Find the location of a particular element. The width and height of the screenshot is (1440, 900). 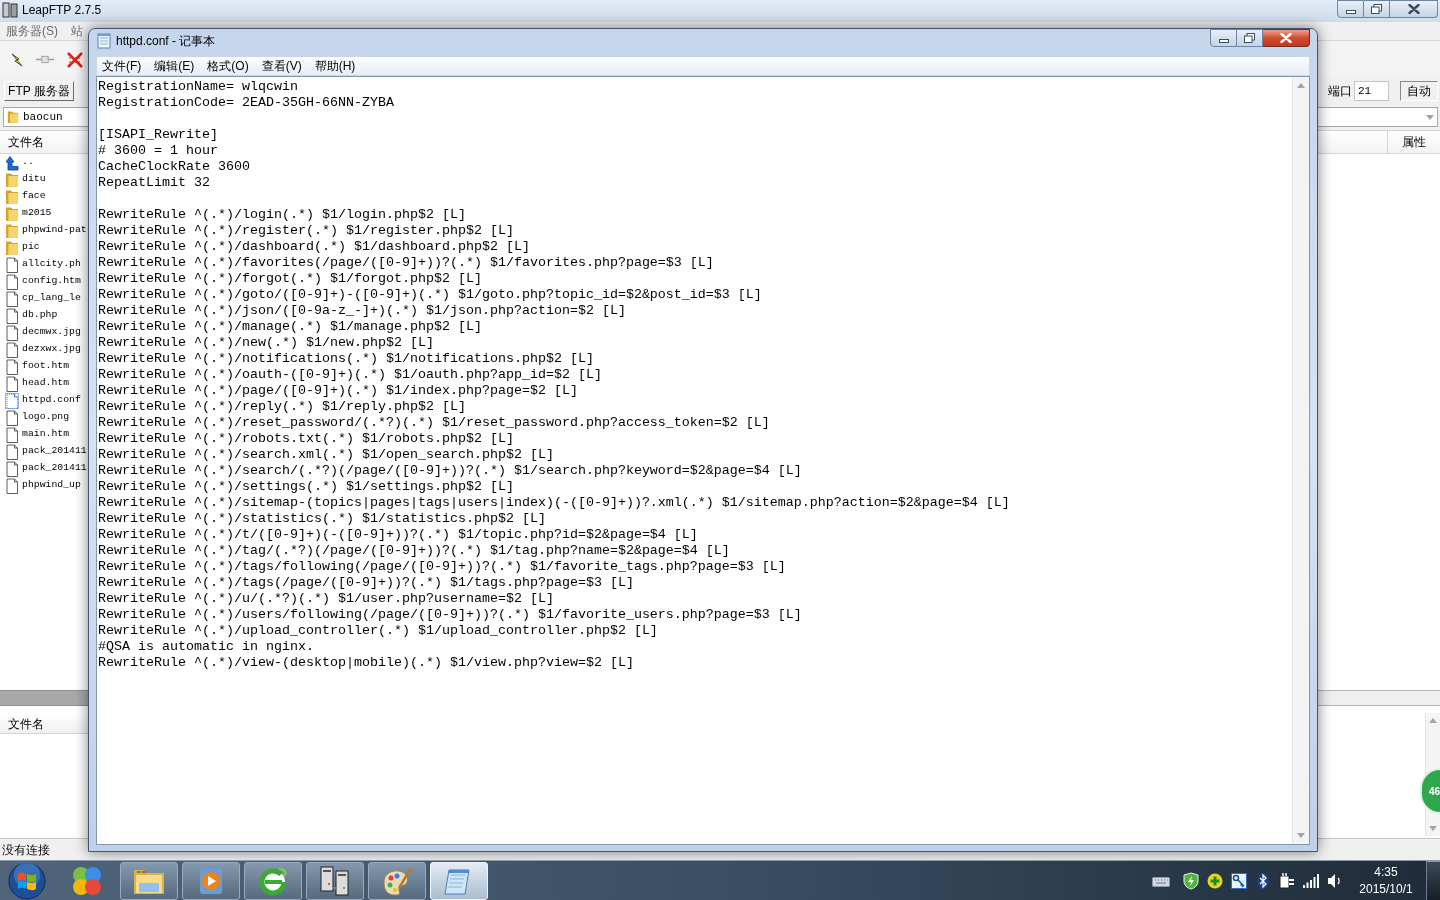

text-line: RewriteRule ^(.*)/robots.txt(.*) $1/robots.php$2 [L] is located at coordinates (306, 439).